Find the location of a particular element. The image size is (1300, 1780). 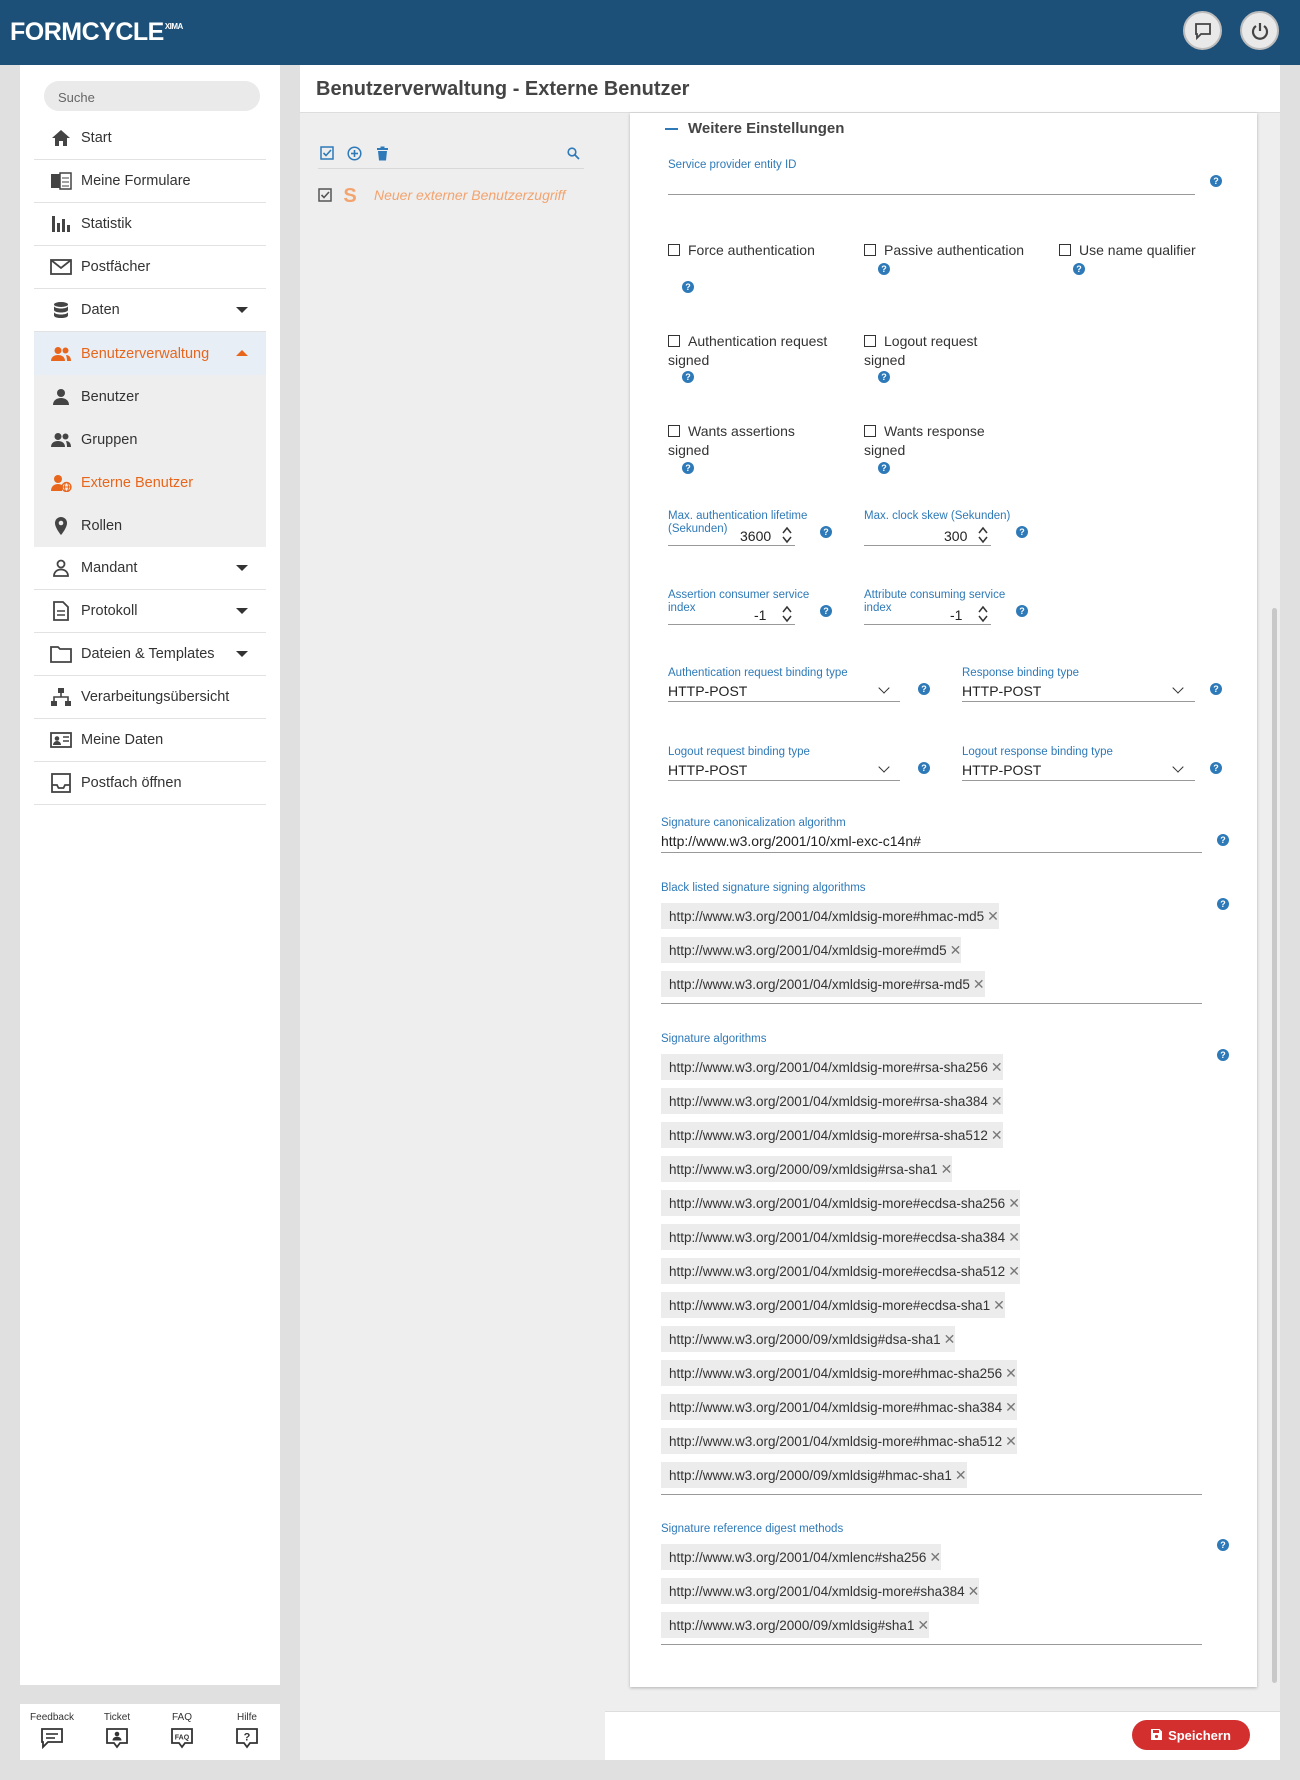

sidebar-item-benutzer: Benutzer is located at coordinates (150, 396).